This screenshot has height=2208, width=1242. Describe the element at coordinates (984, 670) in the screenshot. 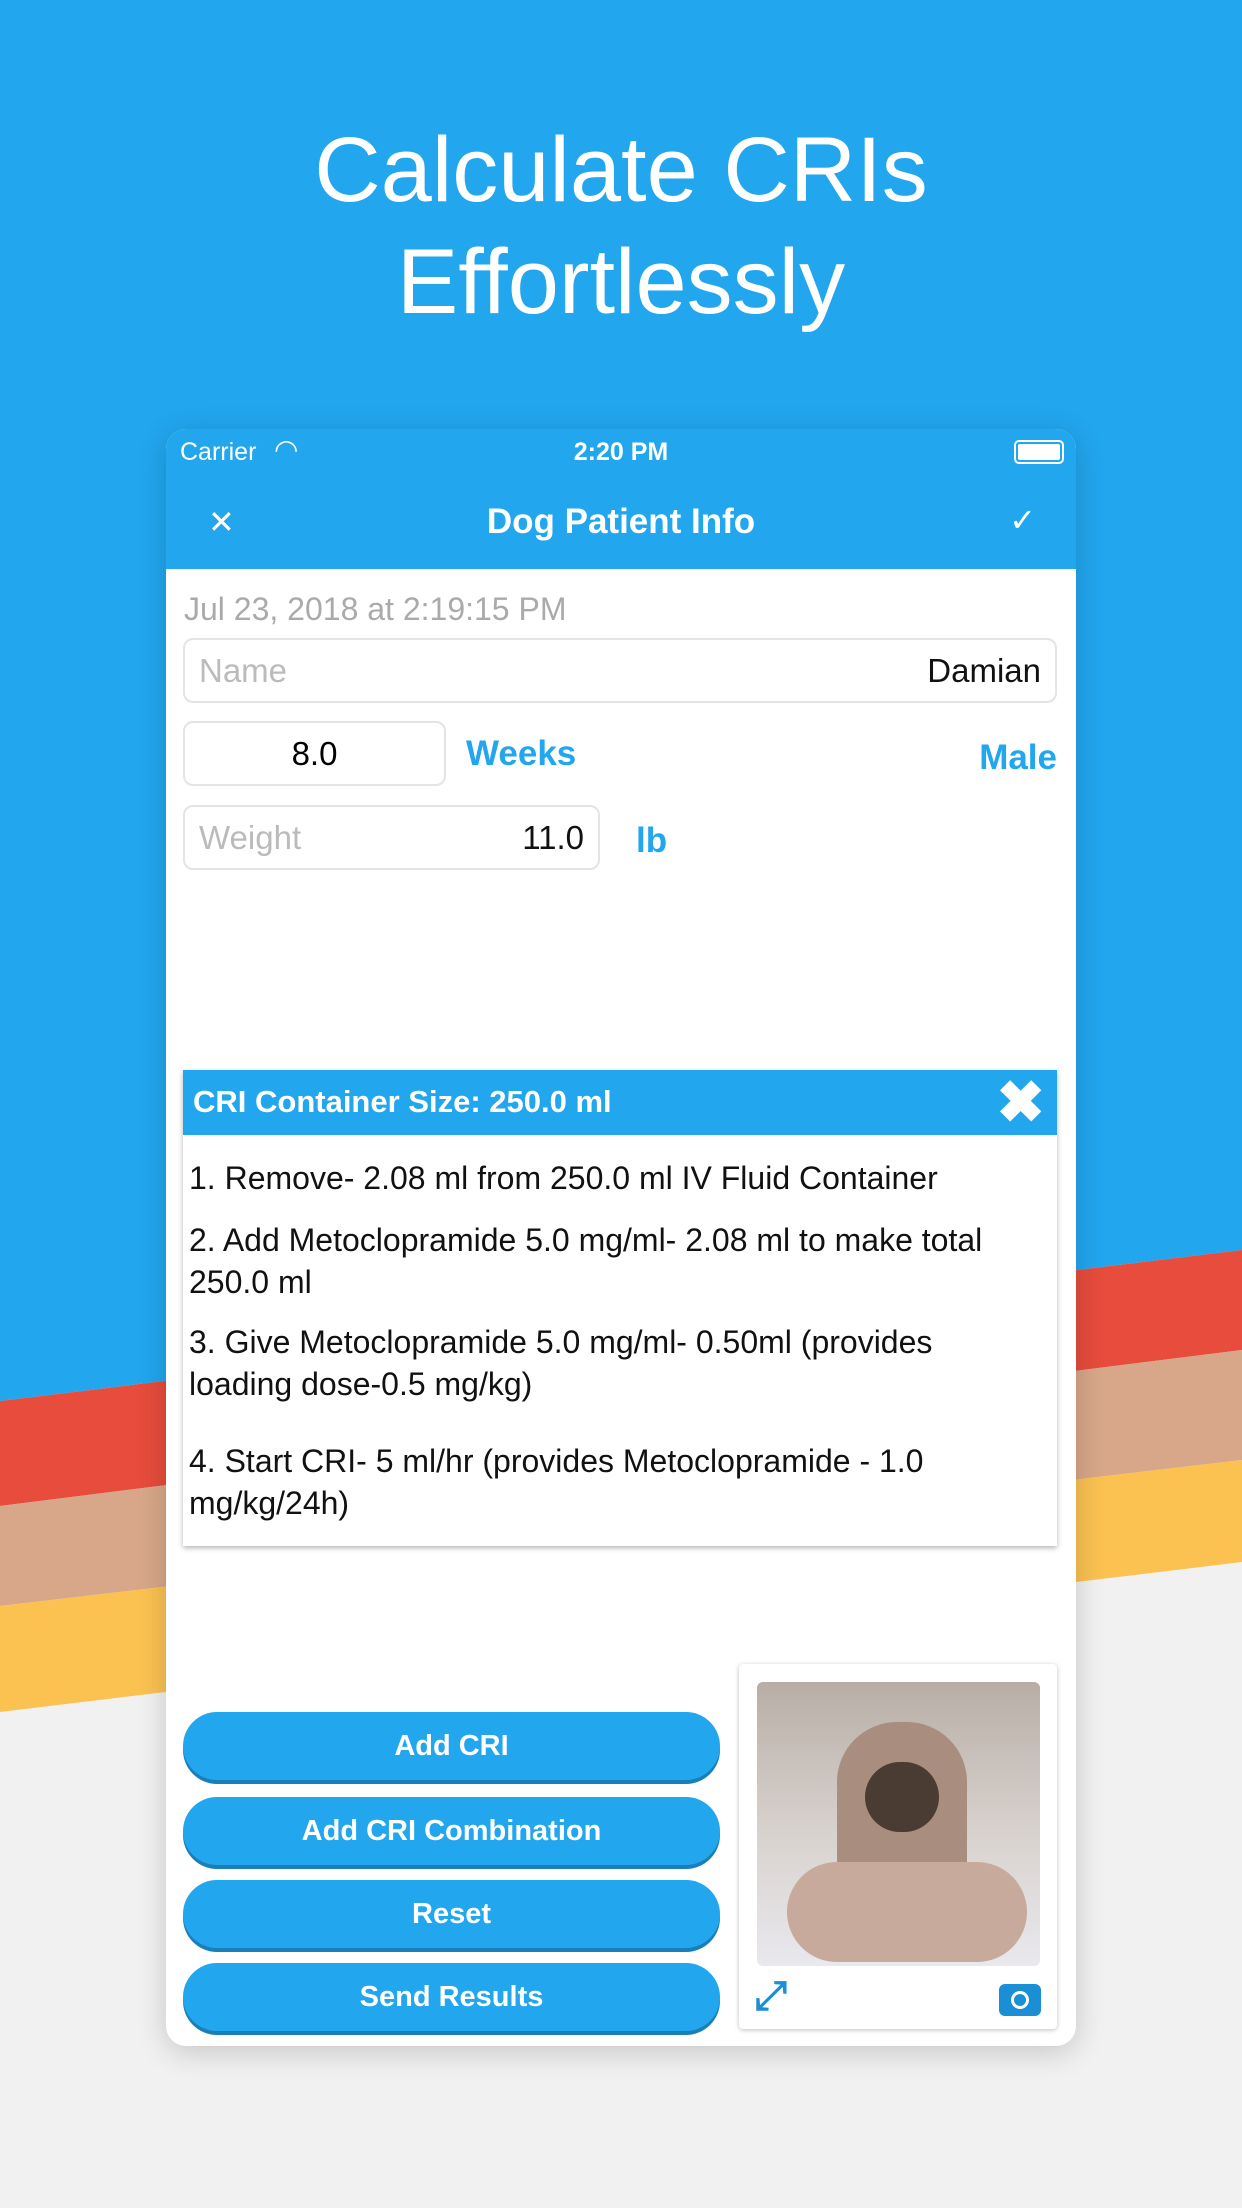

I see `name-value: Damian` at that location.